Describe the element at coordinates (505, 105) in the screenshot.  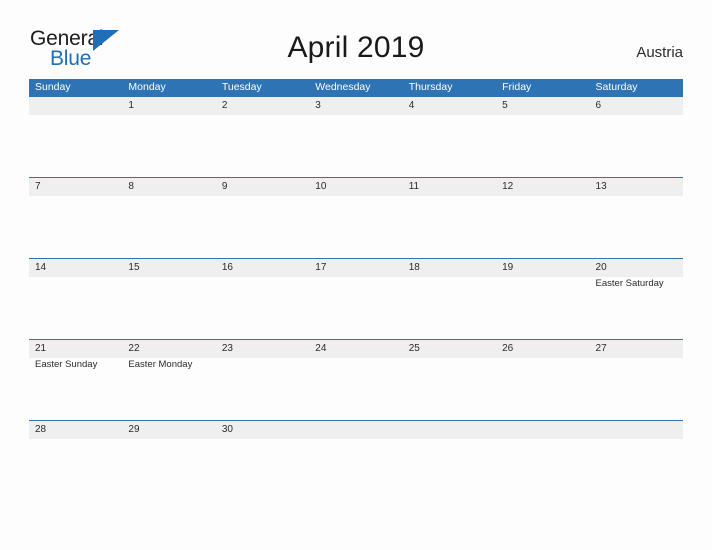
I see `day-number: 5` at that location.